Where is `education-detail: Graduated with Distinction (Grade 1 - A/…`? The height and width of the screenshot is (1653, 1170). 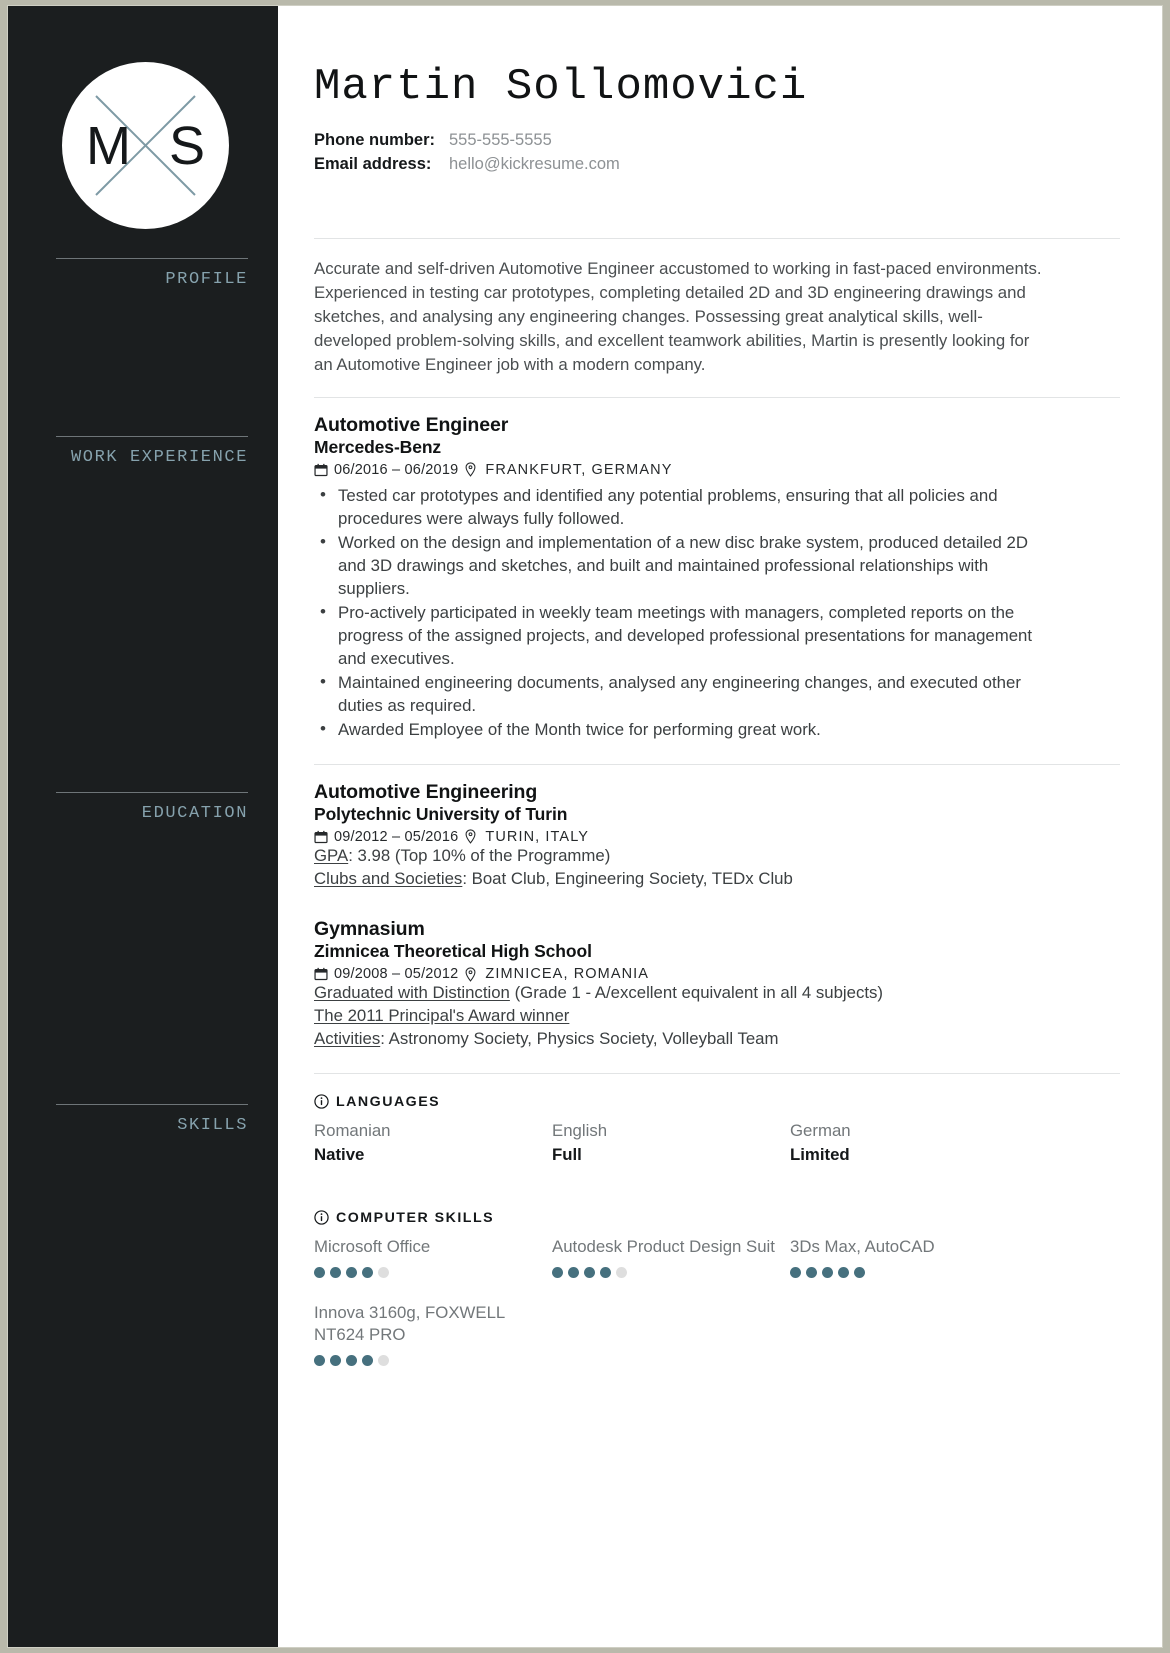 education-detail: Graduated with Distinction (Grade 1 - A/… is located at coordinates (717, 993).